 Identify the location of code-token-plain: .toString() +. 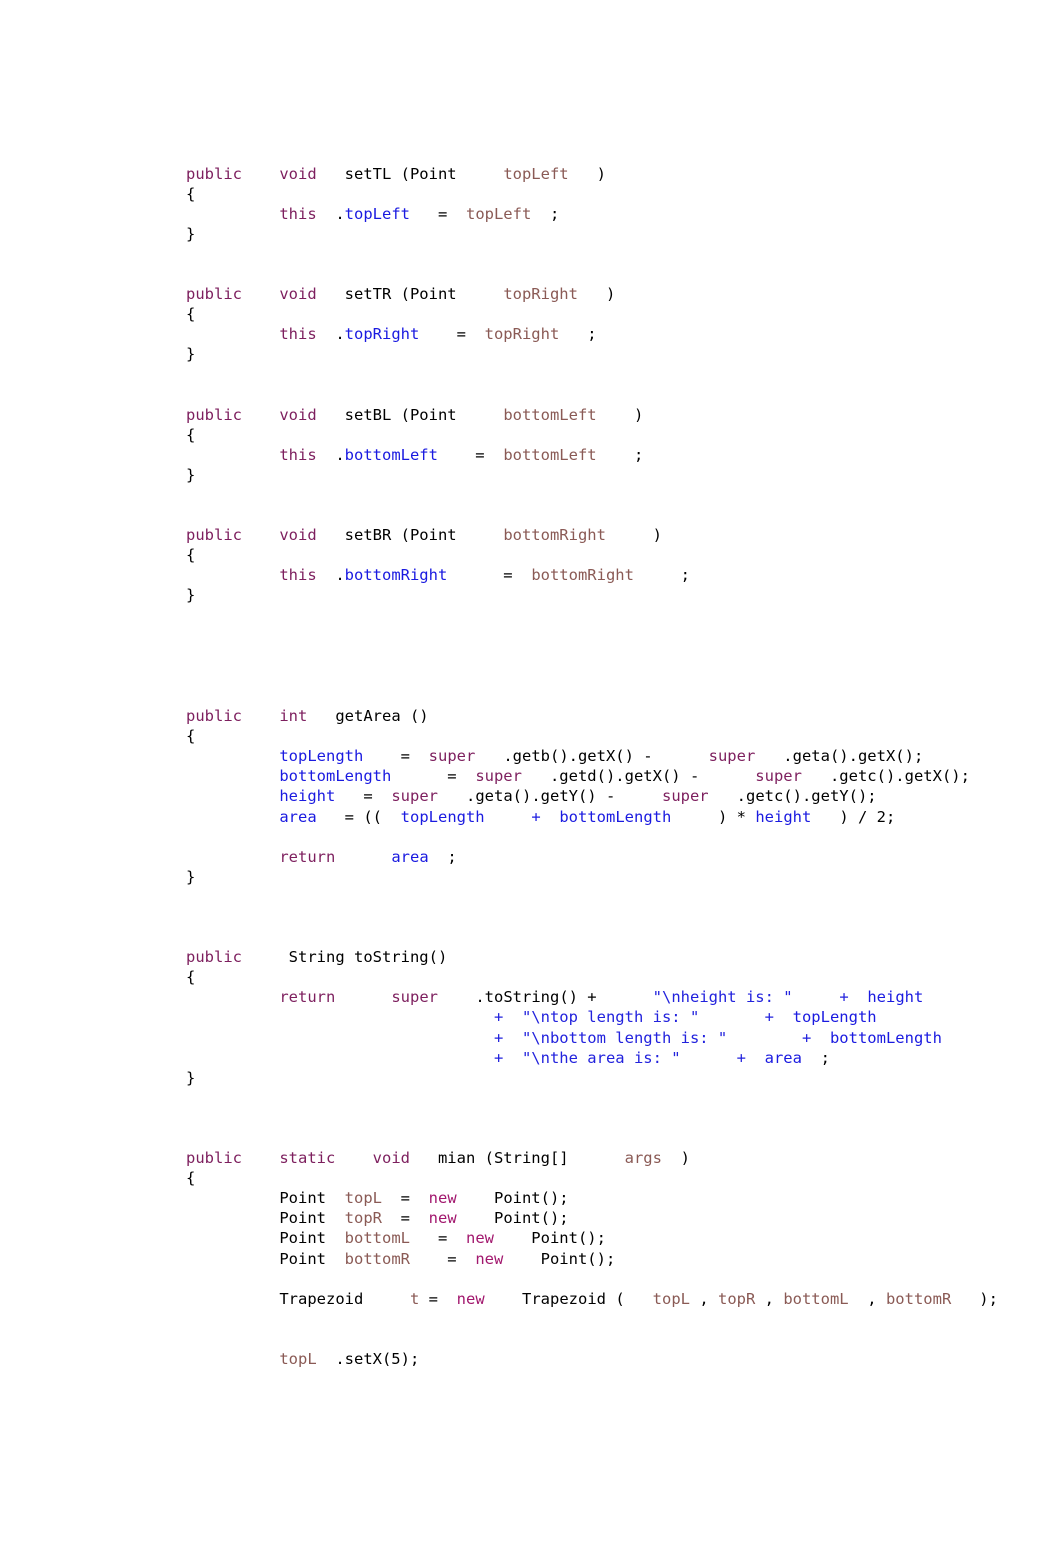
(522, 997).